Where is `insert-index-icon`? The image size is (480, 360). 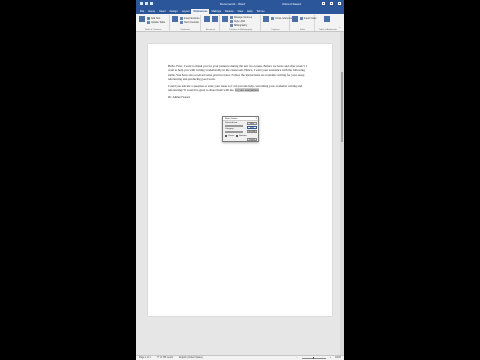
insert-index-icon is located at coordinates (301, 18).